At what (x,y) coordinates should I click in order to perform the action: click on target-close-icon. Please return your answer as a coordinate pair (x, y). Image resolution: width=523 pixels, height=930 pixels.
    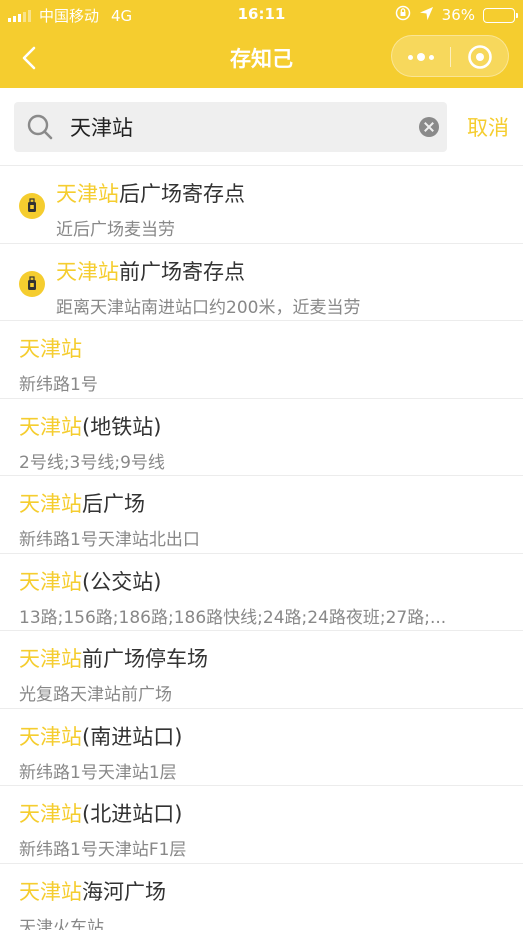
    Looking at the image, I should click on (480, 57).